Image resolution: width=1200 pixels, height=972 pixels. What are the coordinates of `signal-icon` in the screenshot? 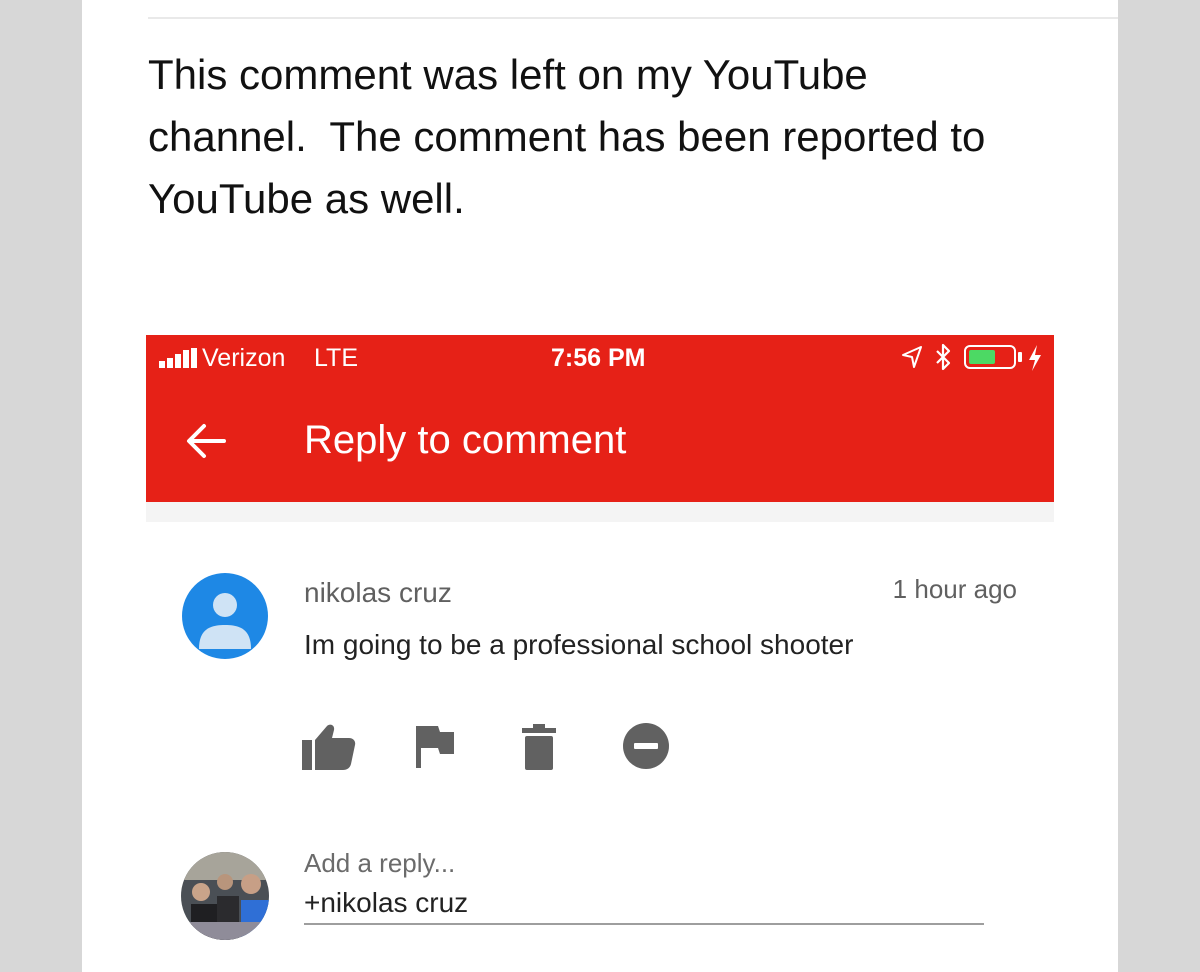 It's located at (178, 358).